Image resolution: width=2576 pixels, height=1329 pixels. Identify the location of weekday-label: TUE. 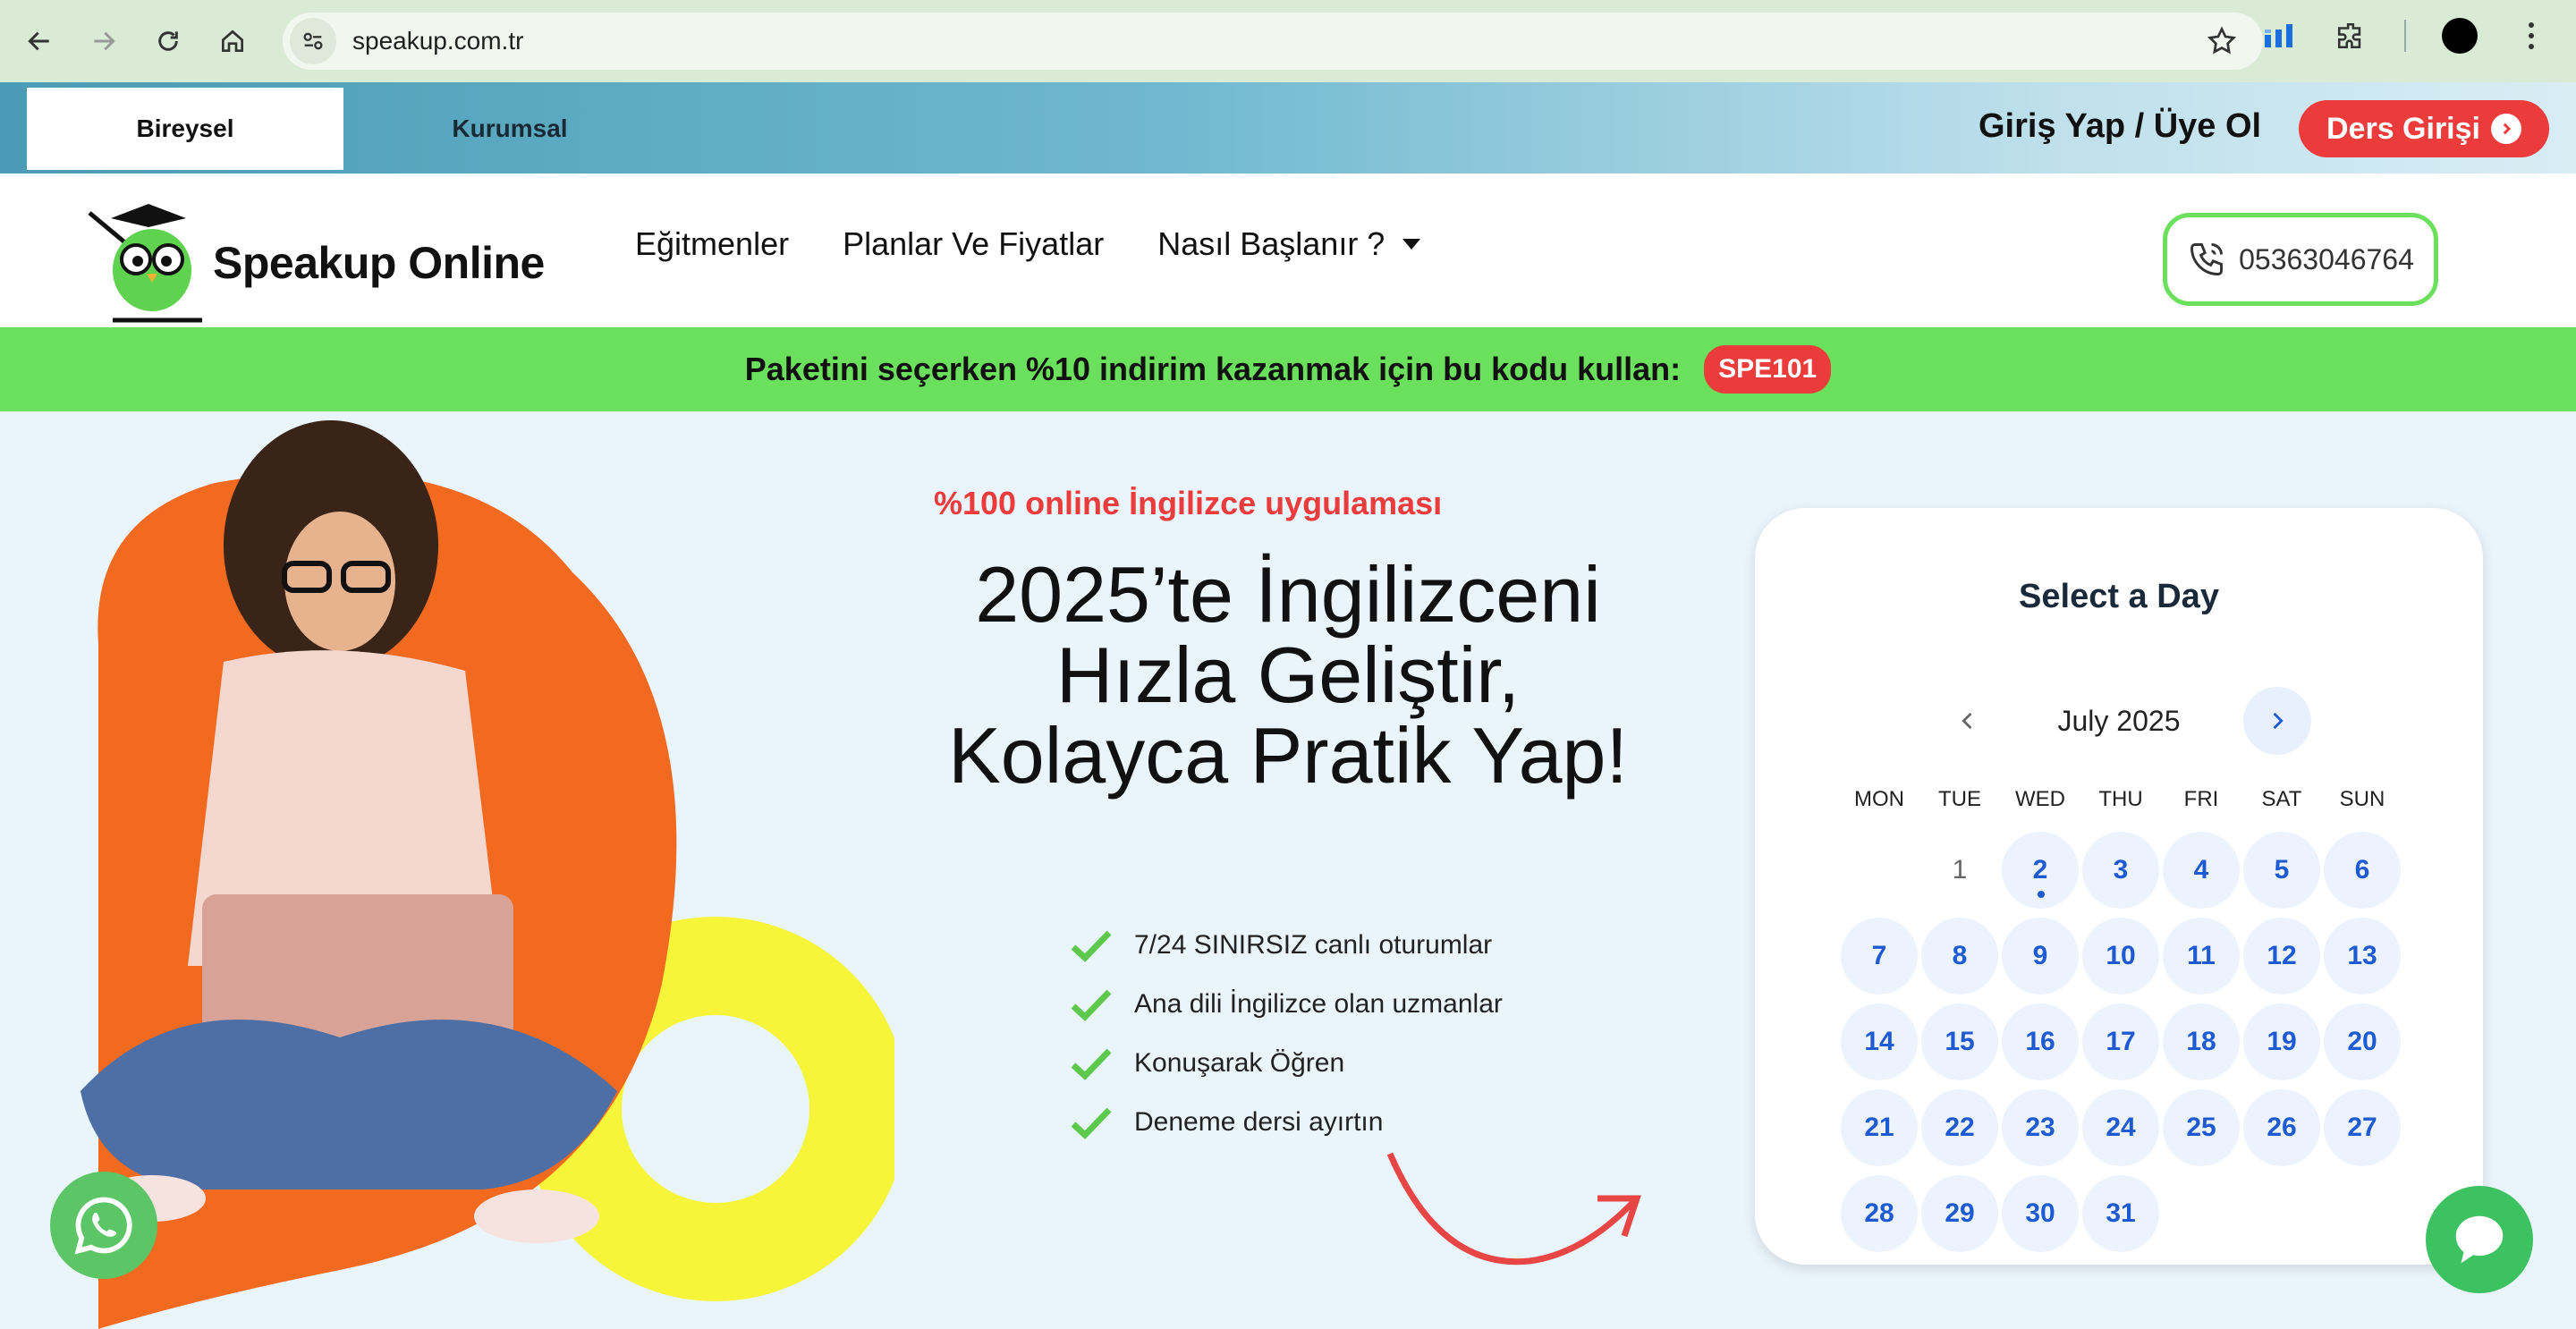
(1959, 799).